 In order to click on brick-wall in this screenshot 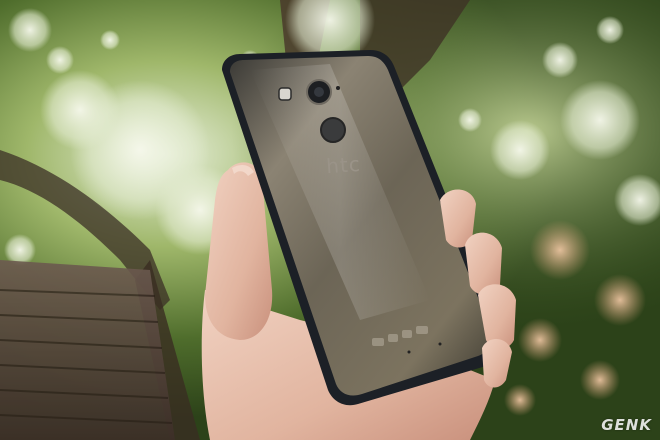, I will do `click(87, 350)`.